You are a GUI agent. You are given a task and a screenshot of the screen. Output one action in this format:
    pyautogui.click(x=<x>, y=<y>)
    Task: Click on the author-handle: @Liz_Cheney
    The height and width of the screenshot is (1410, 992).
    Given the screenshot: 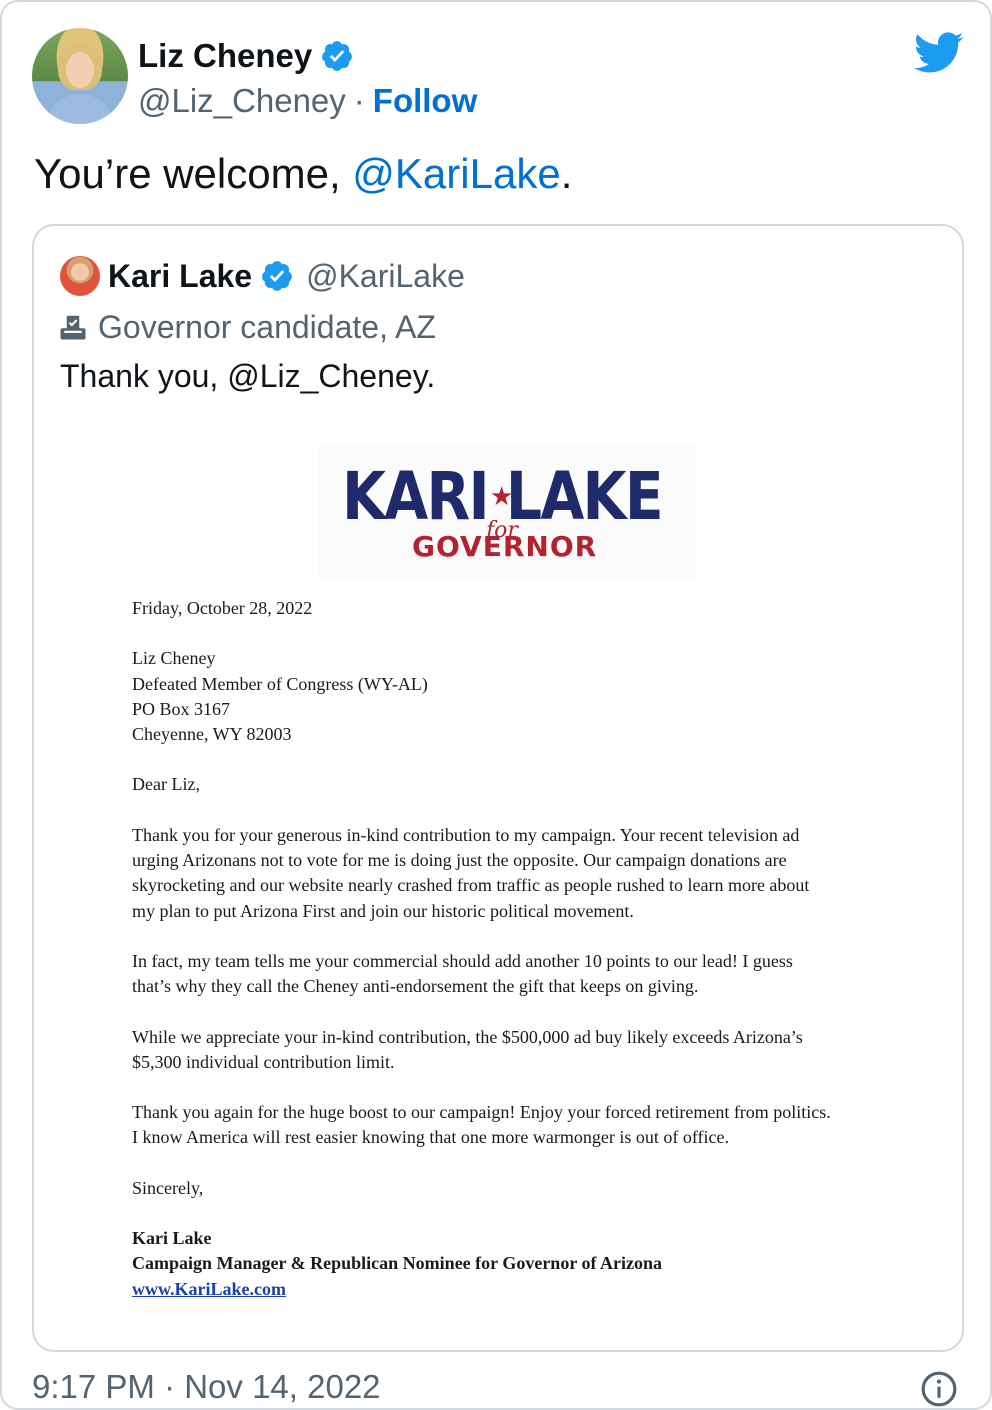 What is the action you would take?
    pyautogui.click(x=242, y=101)
    